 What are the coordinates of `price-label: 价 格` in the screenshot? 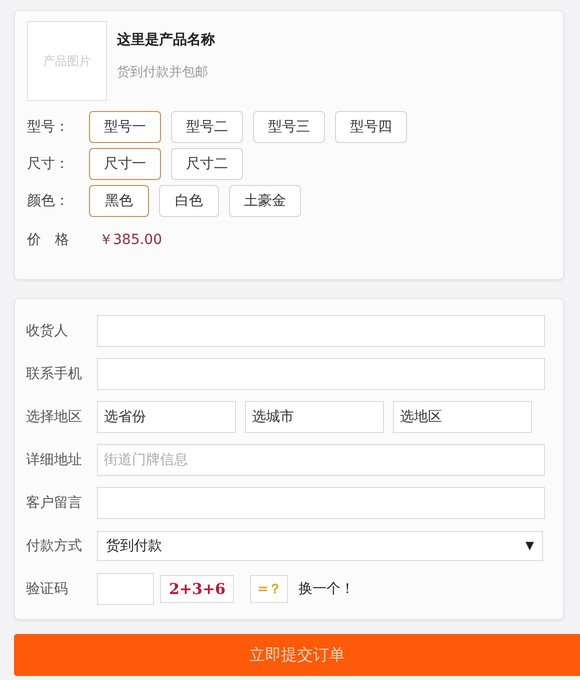 It's located at (48, 240).